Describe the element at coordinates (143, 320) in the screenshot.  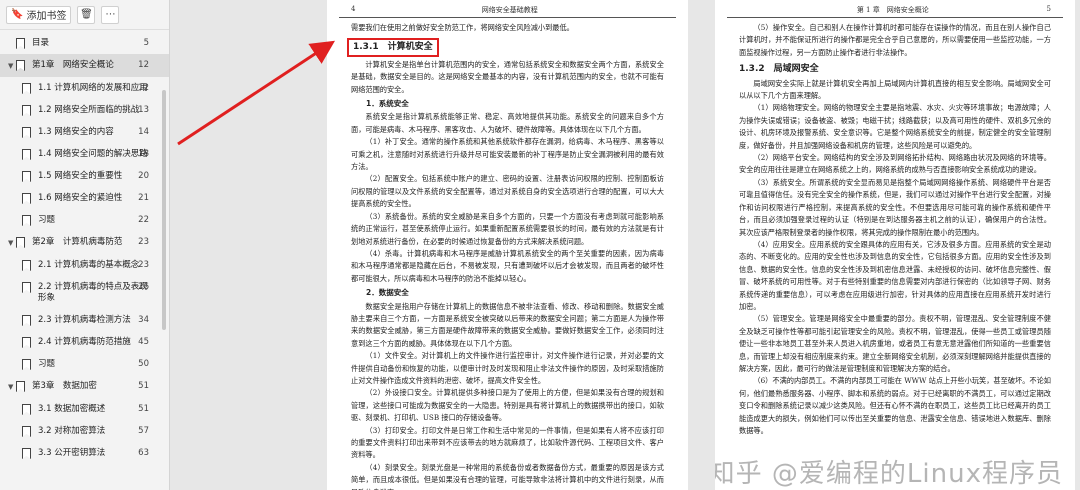
I see `toc-item-page: 34` at that location.